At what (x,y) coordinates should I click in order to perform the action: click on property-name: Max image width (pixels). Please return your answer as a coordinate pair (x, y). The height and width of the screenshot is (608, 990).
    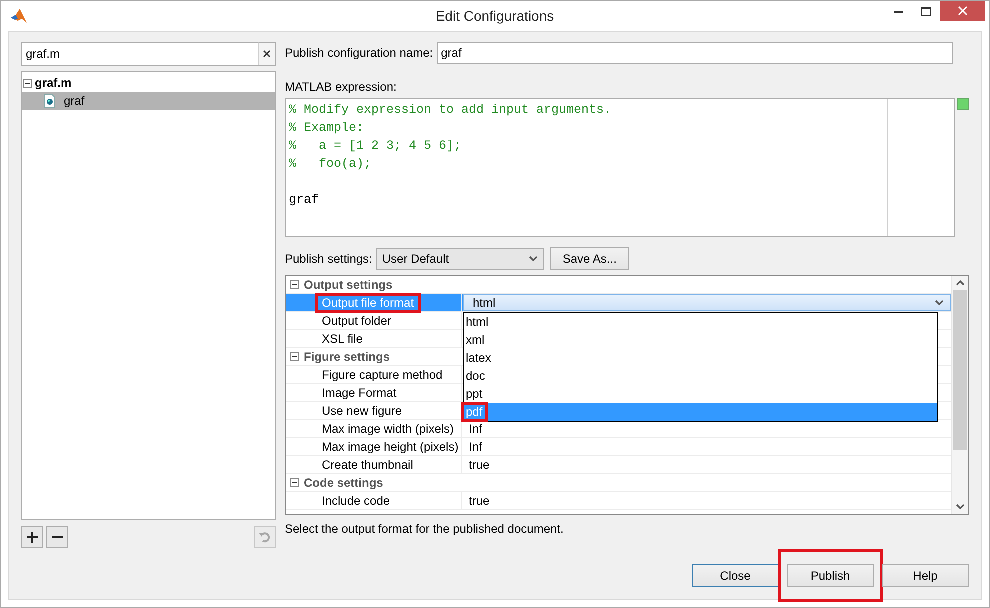
    Looking at the image, I should click on (388, 429).